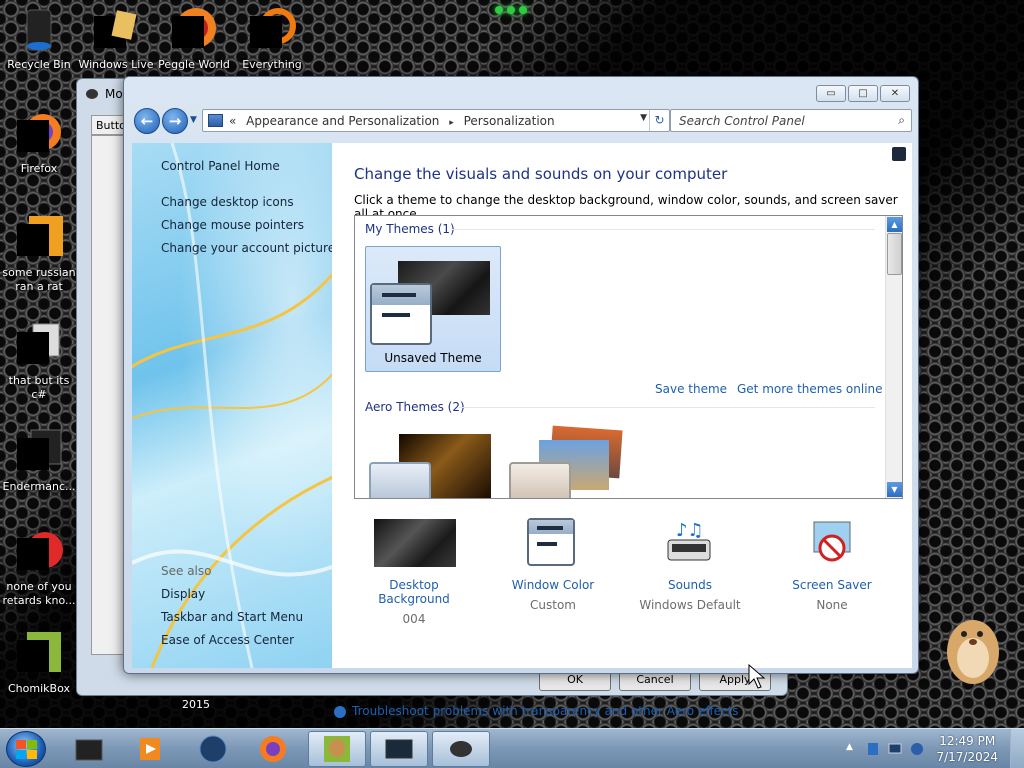  I want to click on window-color-icon, so click(553, 542).